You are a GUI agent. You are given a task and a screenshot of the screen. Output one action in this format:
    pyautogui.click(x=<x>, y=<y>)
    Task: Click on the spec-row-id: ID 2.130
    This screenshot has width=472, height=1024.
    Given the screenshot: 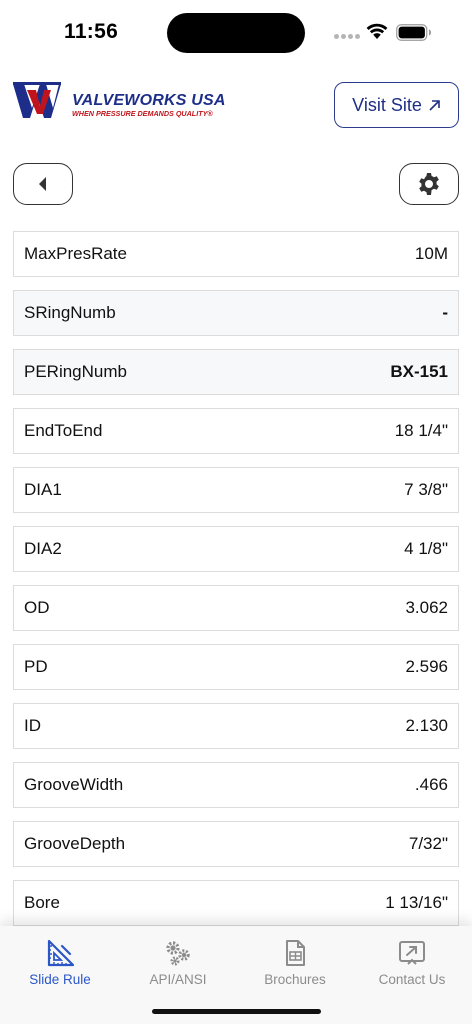 What is the action you would take?
    pyautogui.click(x=236, y=726)
    